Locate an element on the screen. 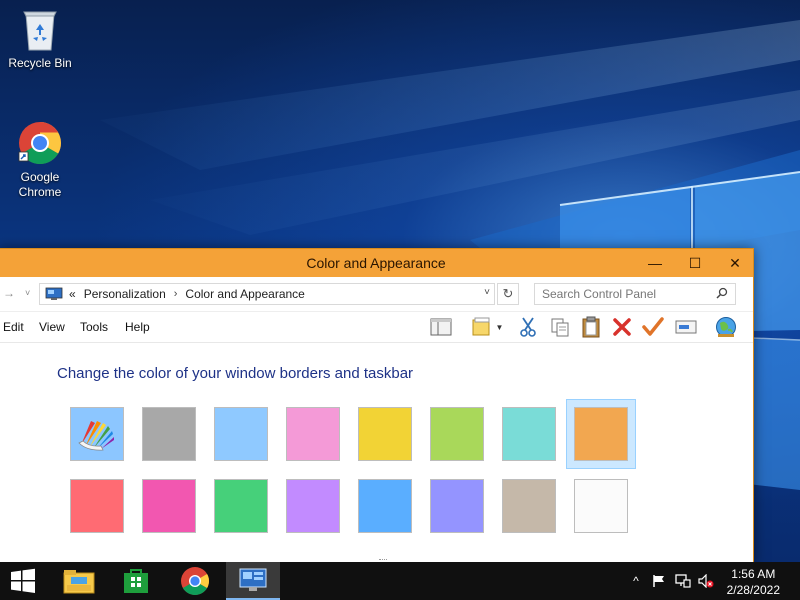 This screenshot has height=600, width=800. address-prefix: « is located at coordinates (72, 294).